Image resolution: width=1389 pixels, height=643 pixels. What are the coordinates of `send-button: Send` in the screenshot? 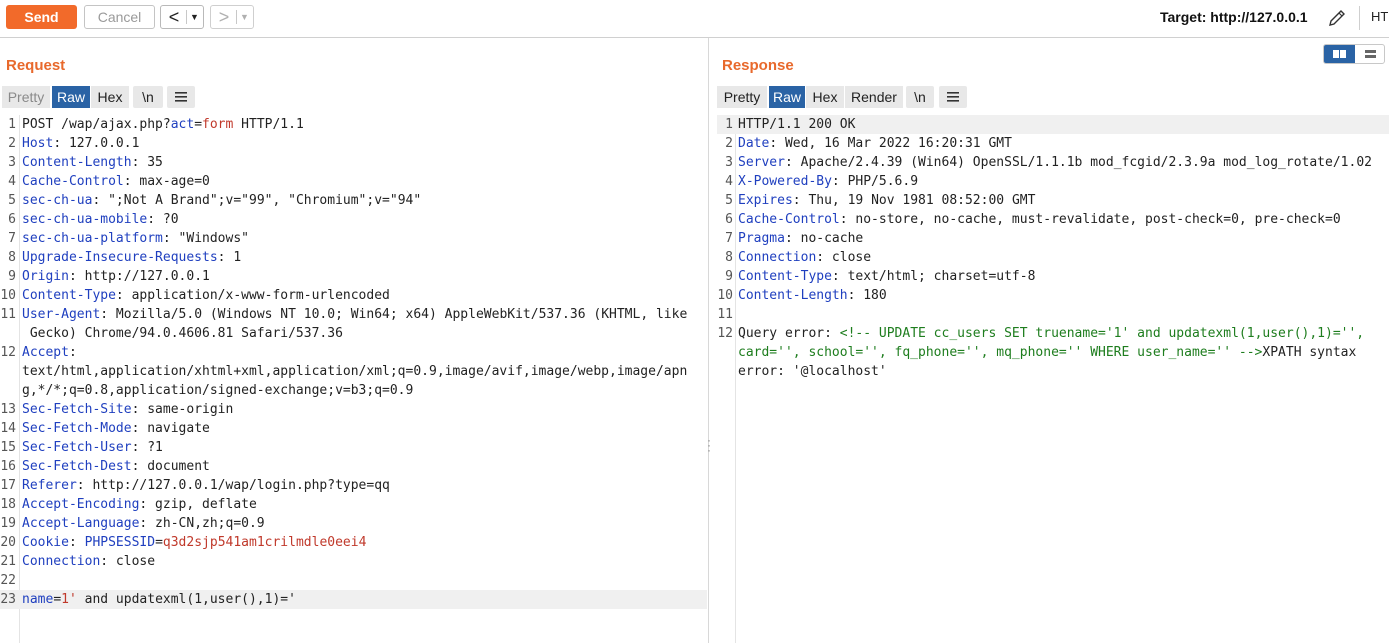 It's located at (41, 17).